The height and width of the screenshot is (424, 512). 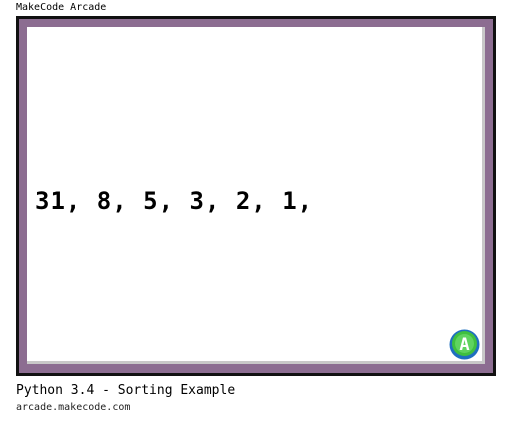 I want to click on app-title: MakeCode Arcade, so click(x=61, y=7).